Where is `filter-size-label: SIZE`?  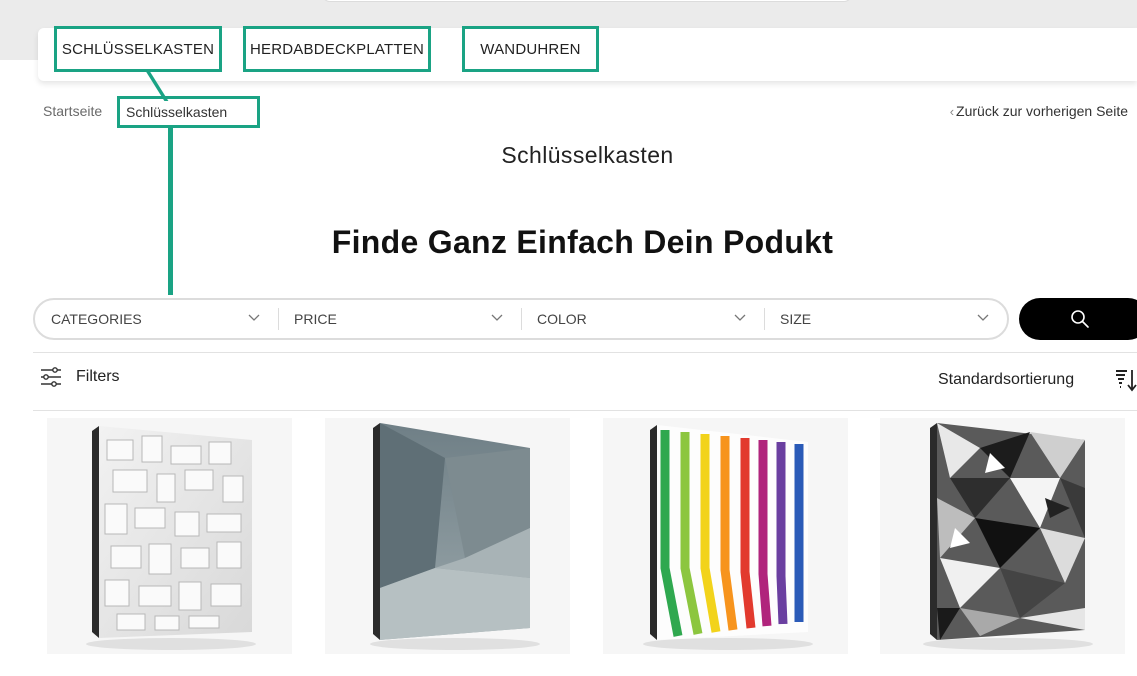
filter-size-label: SIZE is located at coordinates (796, 319).